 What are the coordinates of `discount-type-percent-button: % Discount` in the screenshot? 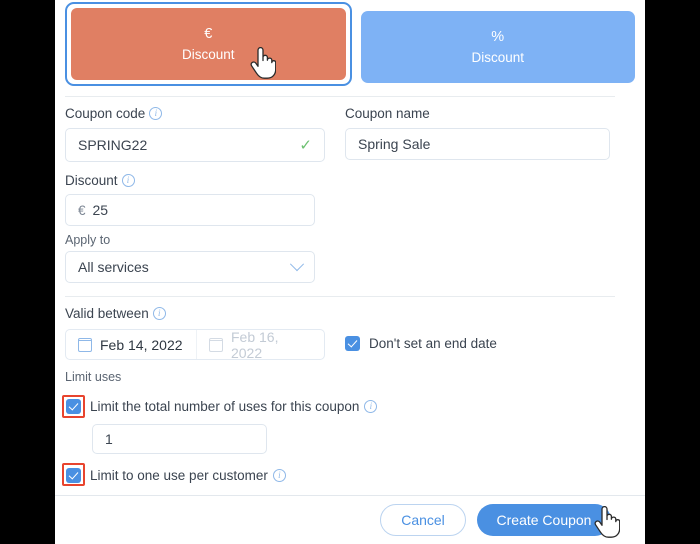 It's located at (497, 47).